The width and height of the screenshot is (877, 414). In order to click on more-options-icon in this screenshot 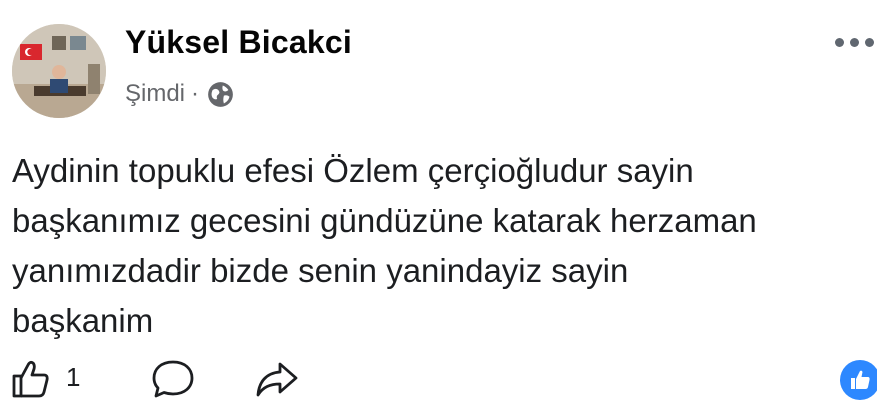, I will do `click(856, 42)`.